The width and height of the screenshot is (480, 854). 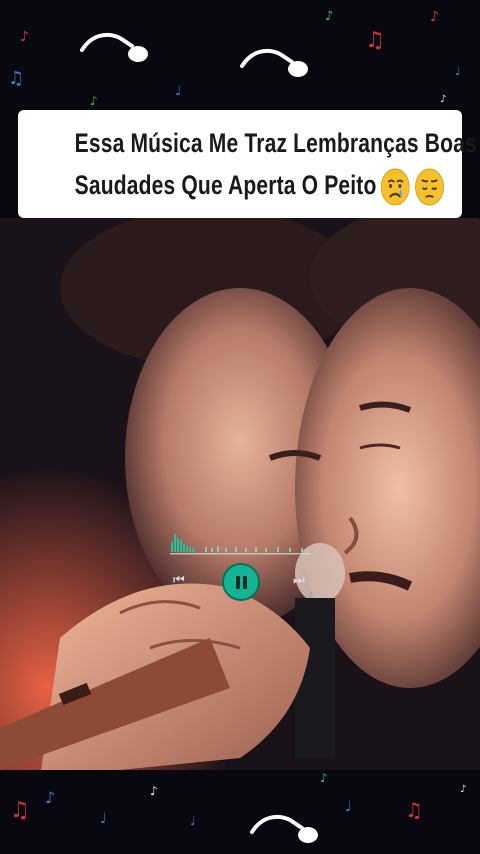 I want to click on crying-face-icon, so click(x=395, y=187).